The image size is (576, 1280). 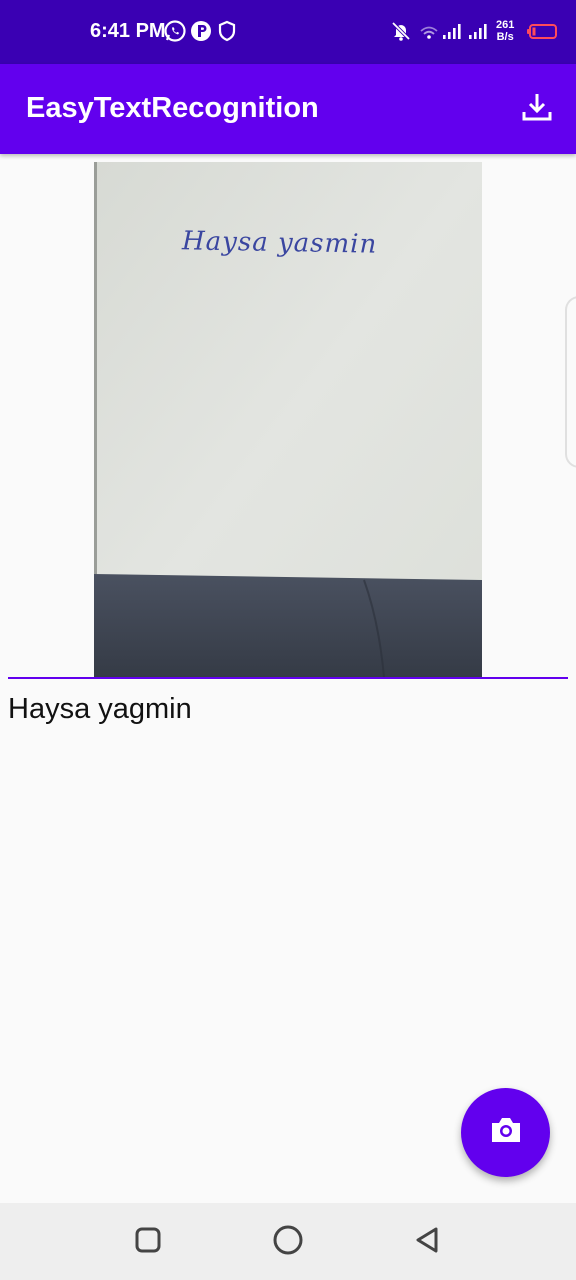 I want to click on back-button, so click(x=427, y=1242).